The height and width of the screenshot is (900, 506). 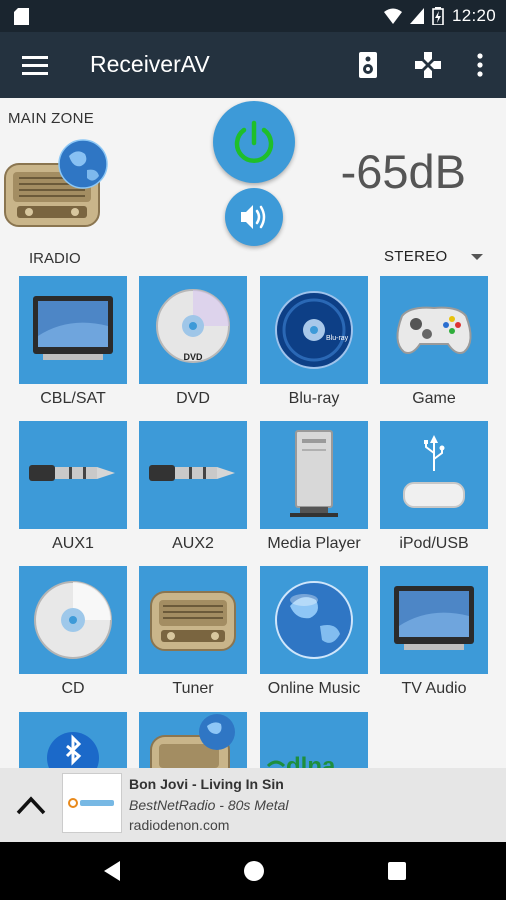 What do you see at coordinates (314, 620) in the screenshot?
I see `globe-icon` at bounding box center [314, 620].